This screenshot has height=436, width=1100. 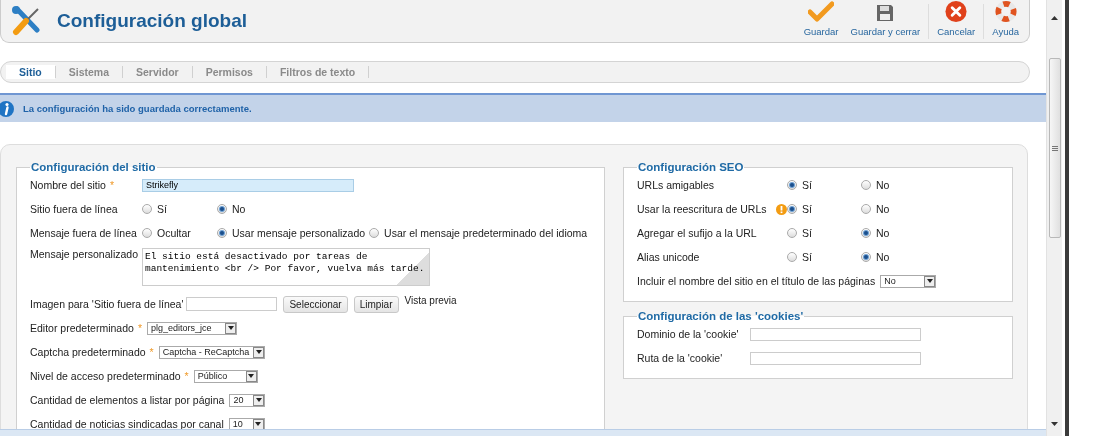 What do you see at coordinates (225, 376) in the screenshot?
I see `dropdown: Público` at bounding box center [225, 376].